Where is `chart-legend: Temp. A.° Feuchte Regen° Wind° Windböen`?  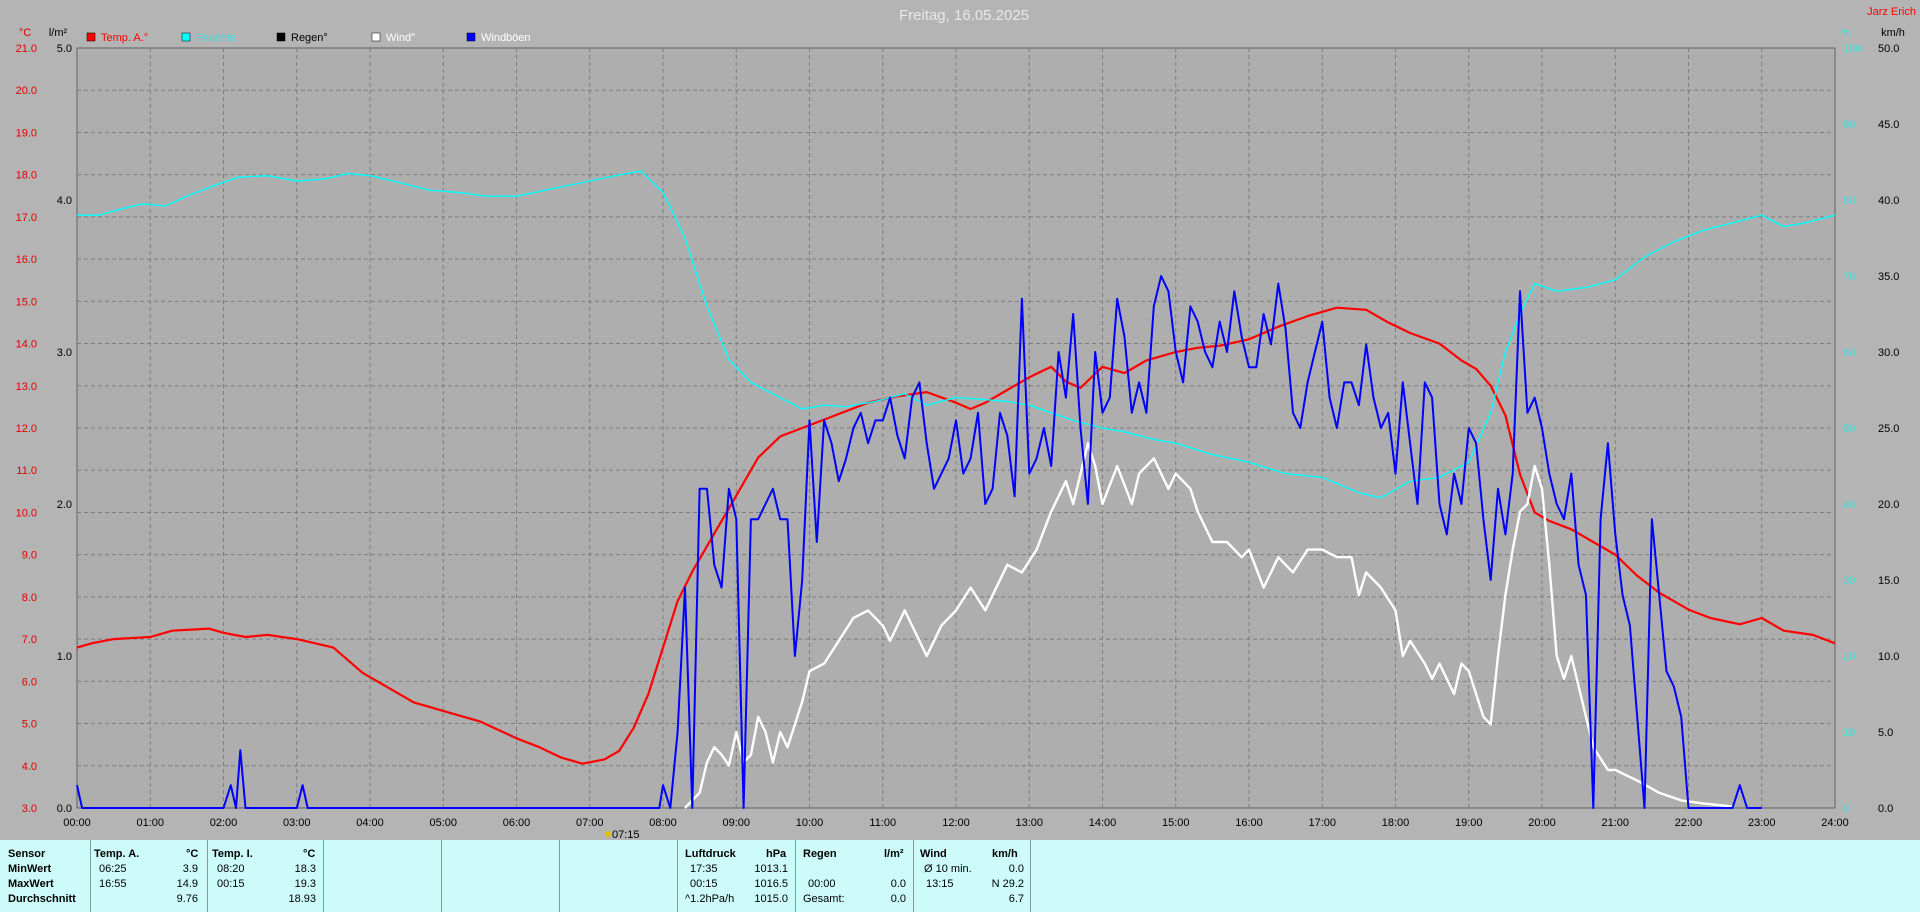
chart-legend: Temp. A.° Feuchte Regen° Wind° Windböen is located at coordinates (308, 38).